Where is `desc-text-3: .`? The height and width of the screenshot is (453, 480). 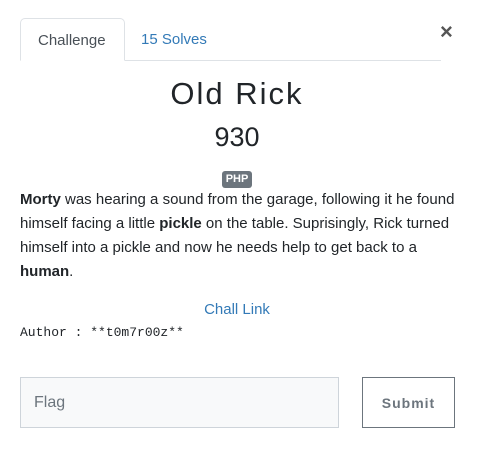
desc-text-3: . is located at coordinates (71, 271).